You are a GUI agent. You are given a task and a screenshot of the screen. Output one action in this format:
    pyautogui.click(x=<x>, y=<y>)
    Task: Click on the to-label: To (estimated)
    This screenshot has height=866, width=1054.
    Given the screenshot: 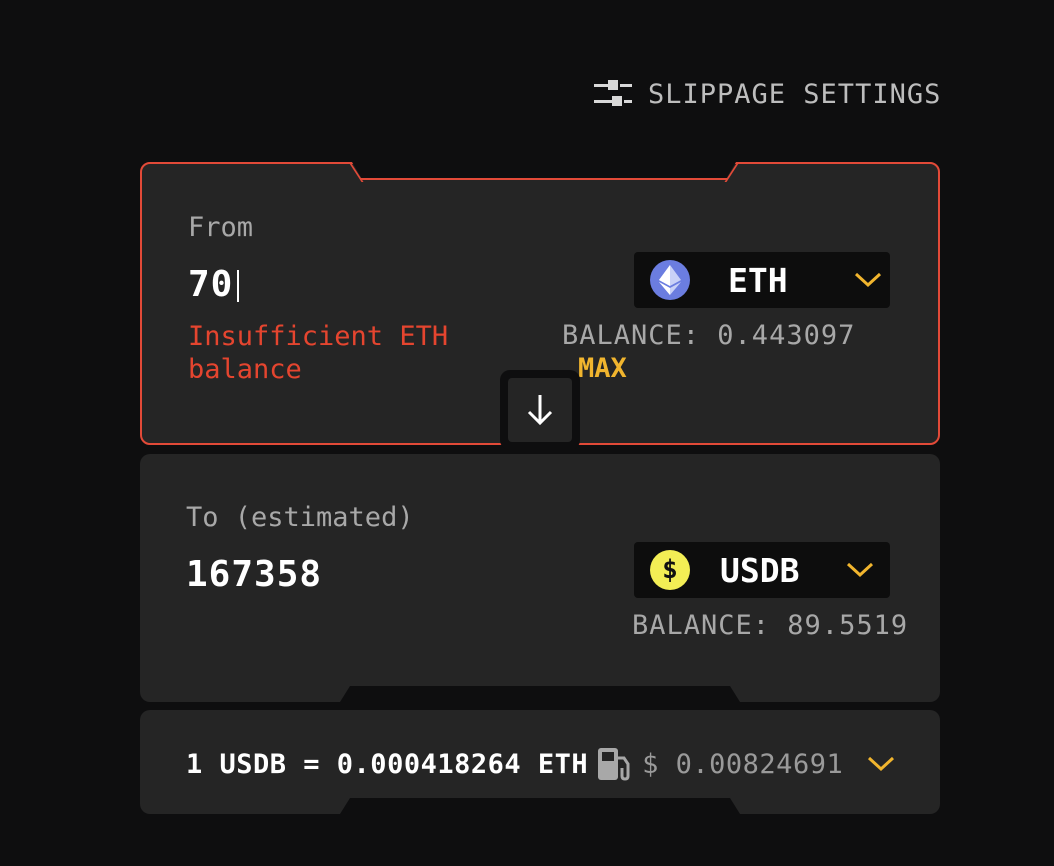 What is the action you would take?
    pyautogui.click(x=300, y=517)
    